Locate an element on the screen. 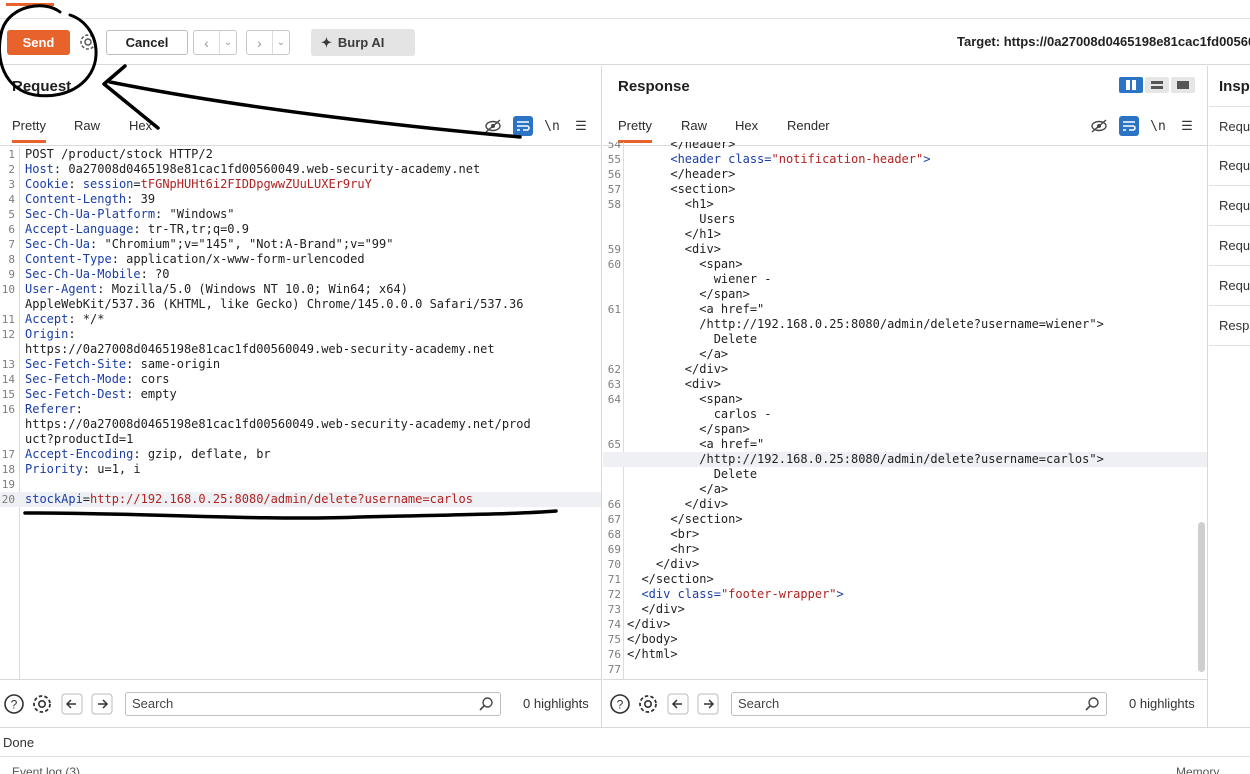 The width and height of the screenshot is (1250, 774). cookie-value: tFGNpHUHt6i2FIDDpgwwZUuLUXEr9ruY is located at coordinates (256, 184).